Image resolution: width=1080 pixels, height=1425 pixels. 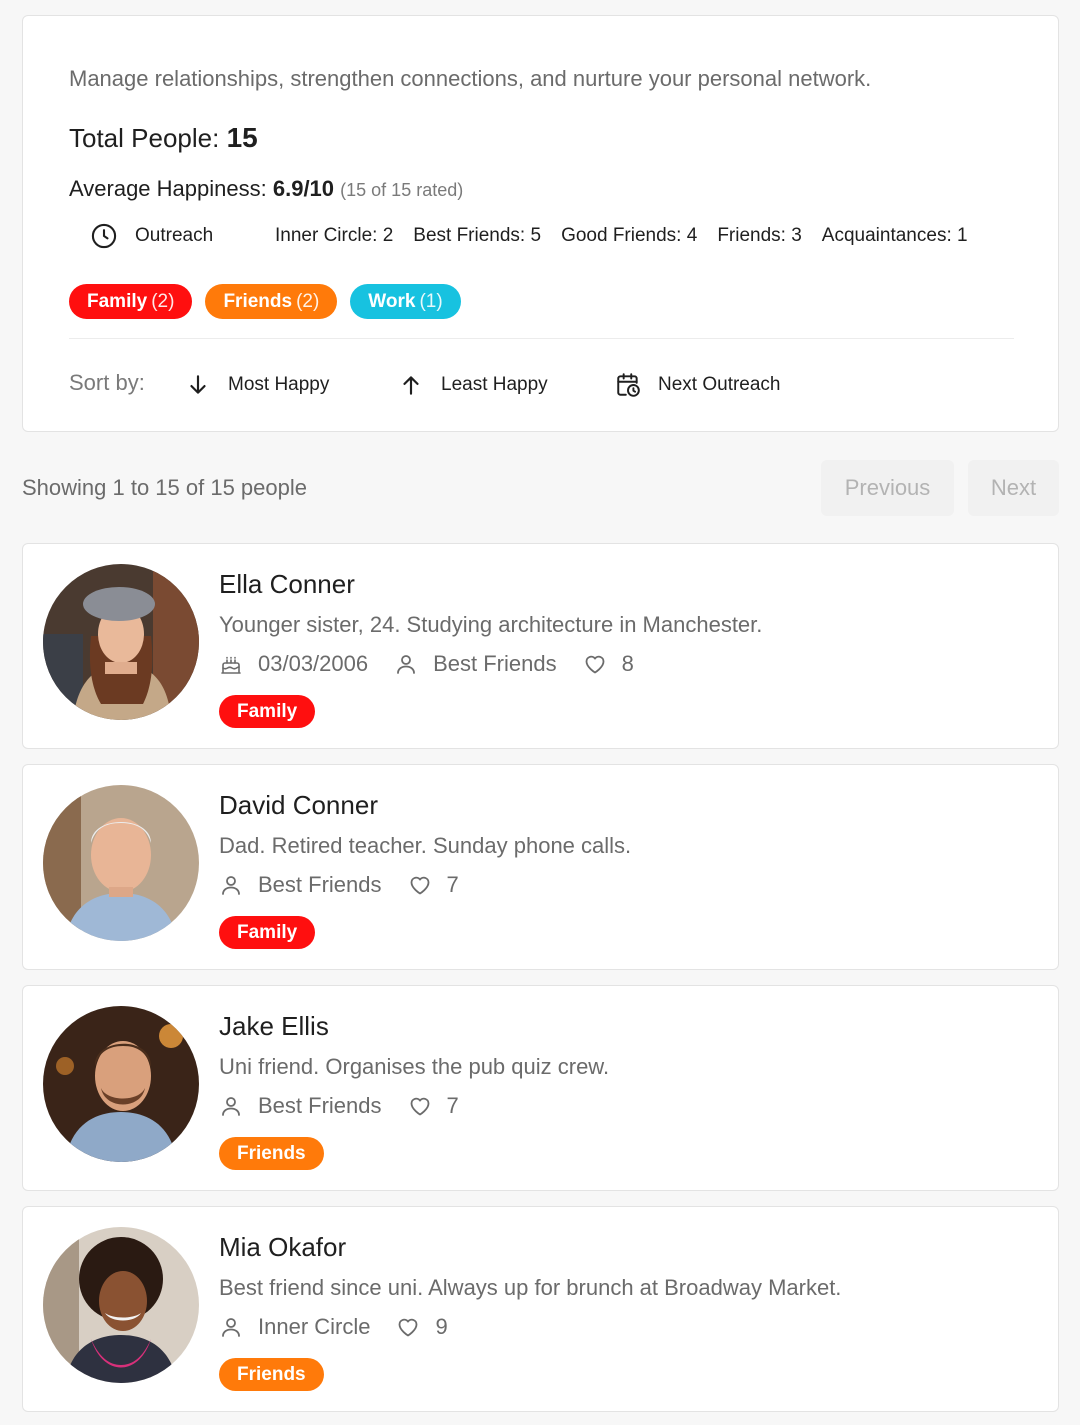 I want to click on tier-count-friends: Friends: 3, so click(x=759, y=235).